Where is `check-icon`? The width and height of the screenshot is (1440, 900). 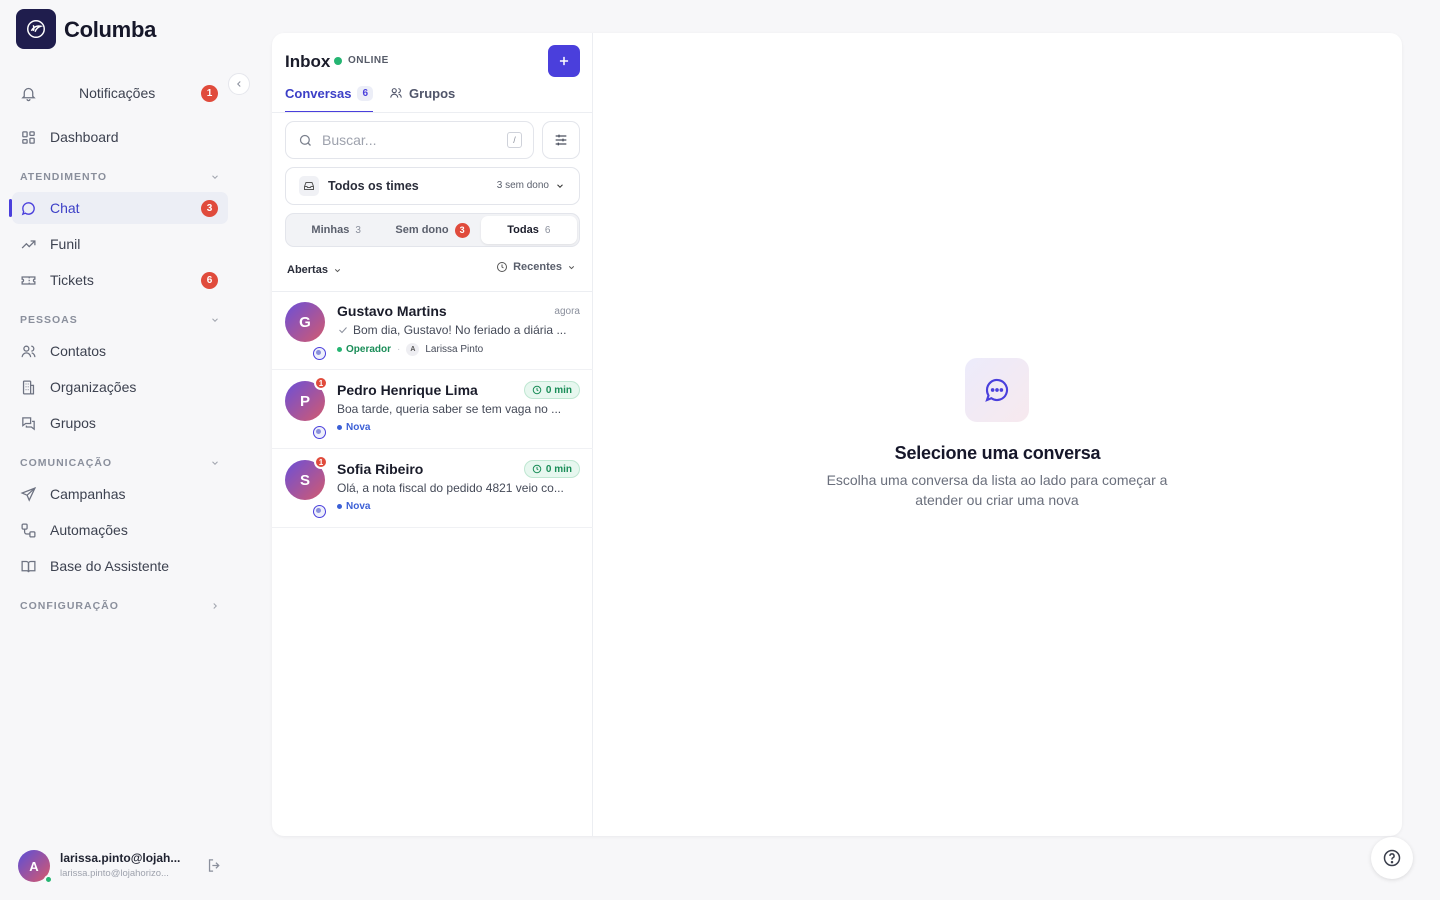
check-icon is located at coordinates (343, 330).